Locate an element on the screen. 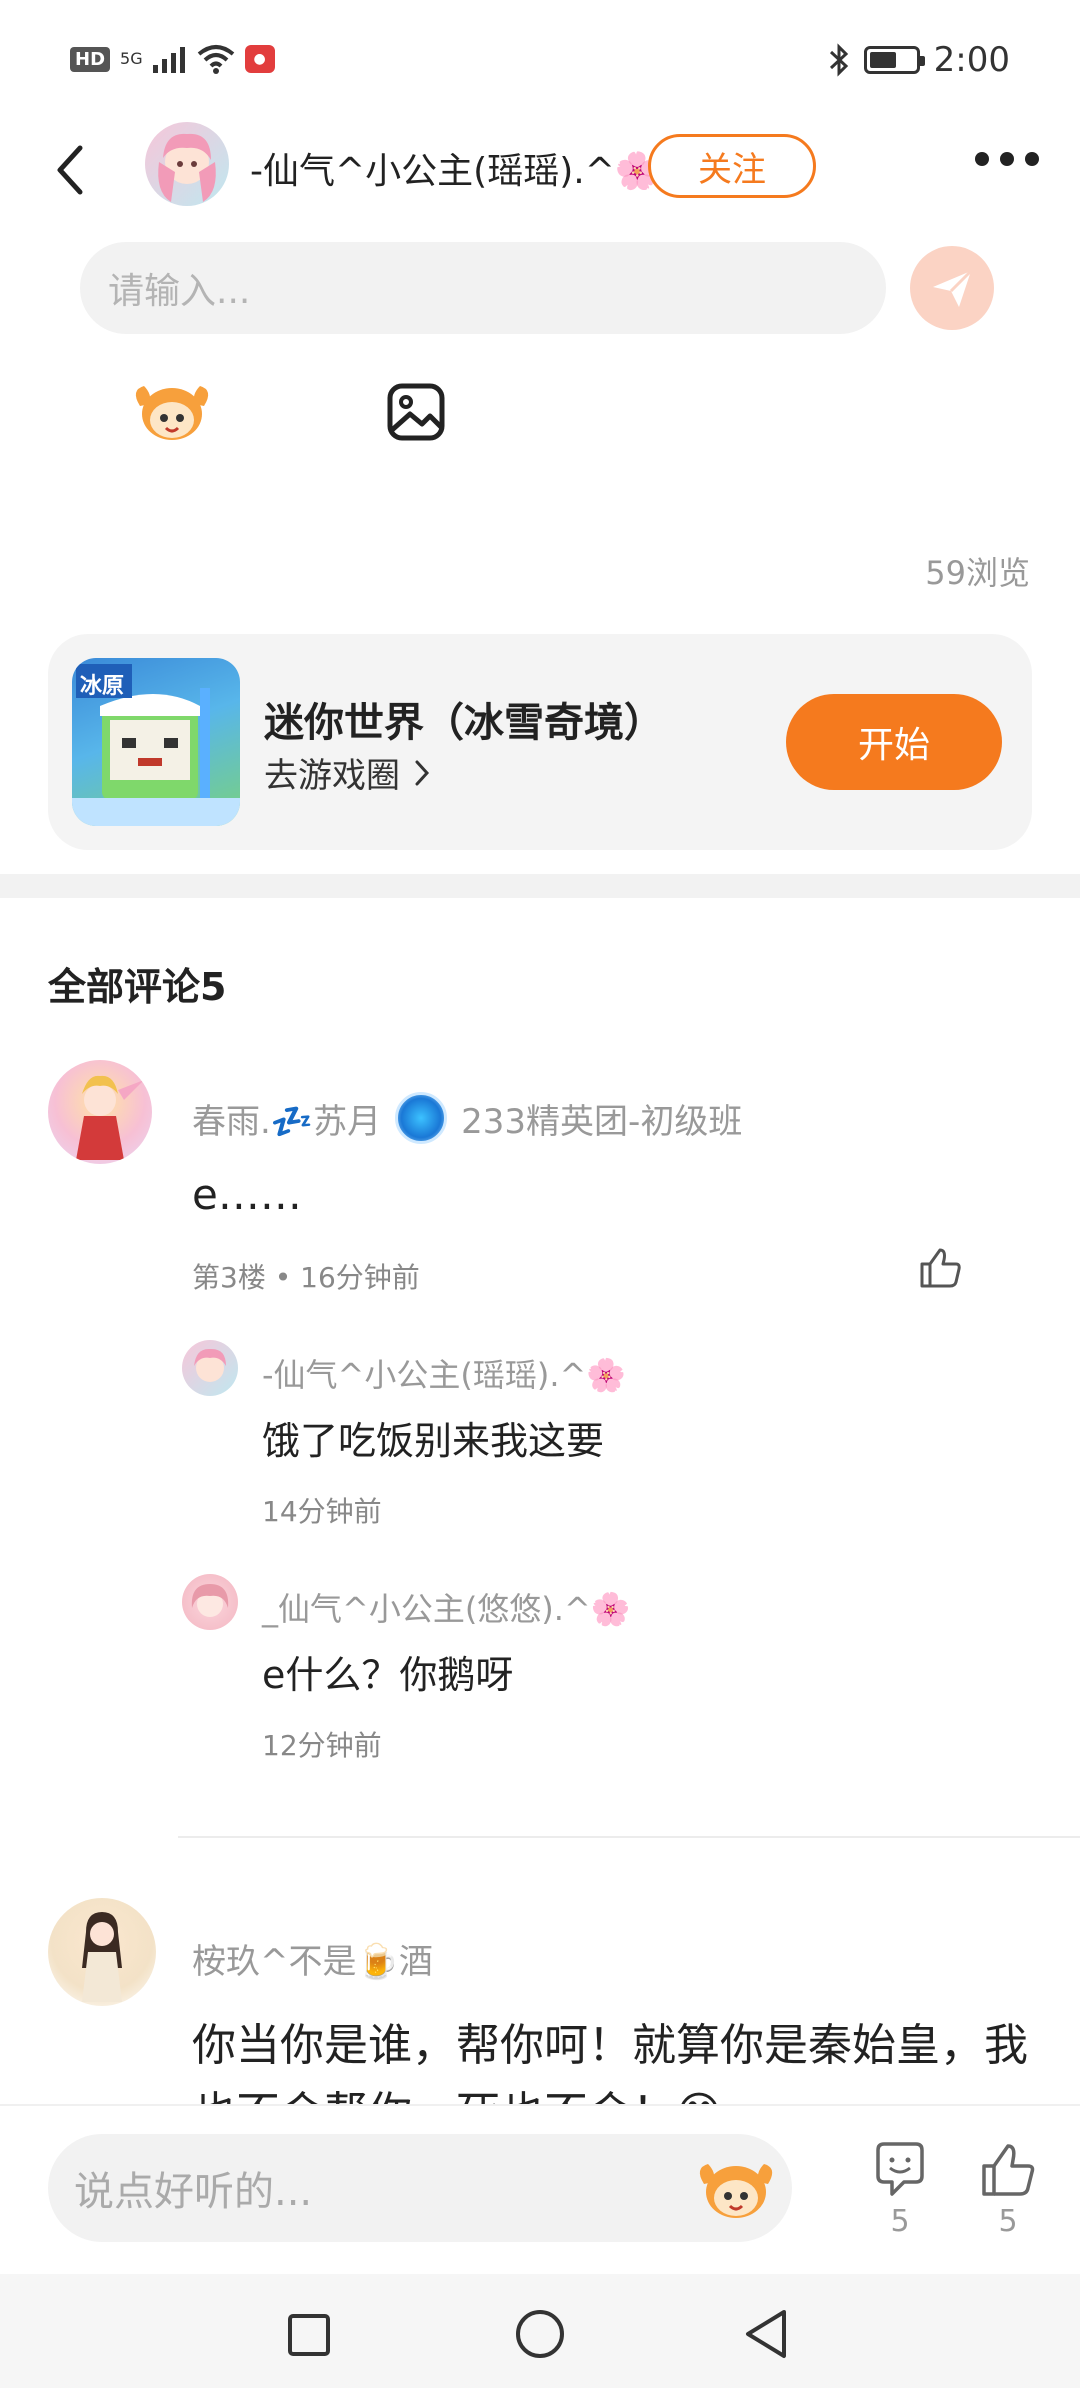  home-circle-icon is located at coordinates (540, 2334).